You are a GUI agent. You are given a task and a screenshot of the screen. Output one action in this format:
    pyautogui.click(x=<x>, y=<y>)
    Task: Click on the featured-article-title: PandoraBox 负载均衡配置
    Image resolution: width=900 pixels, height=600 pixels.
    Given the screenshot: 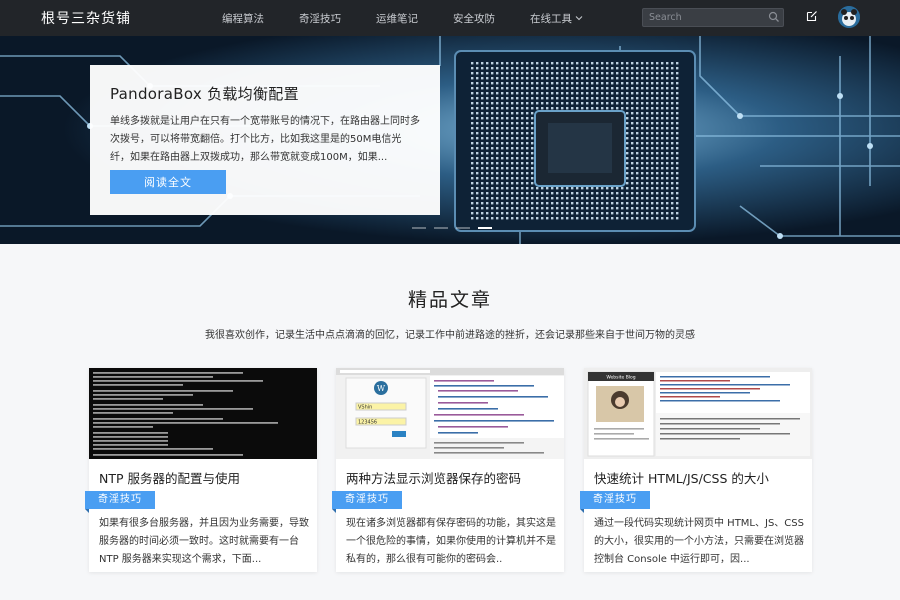 What is the action you would take?
    pyautogui.click(x=265, y=93)
    